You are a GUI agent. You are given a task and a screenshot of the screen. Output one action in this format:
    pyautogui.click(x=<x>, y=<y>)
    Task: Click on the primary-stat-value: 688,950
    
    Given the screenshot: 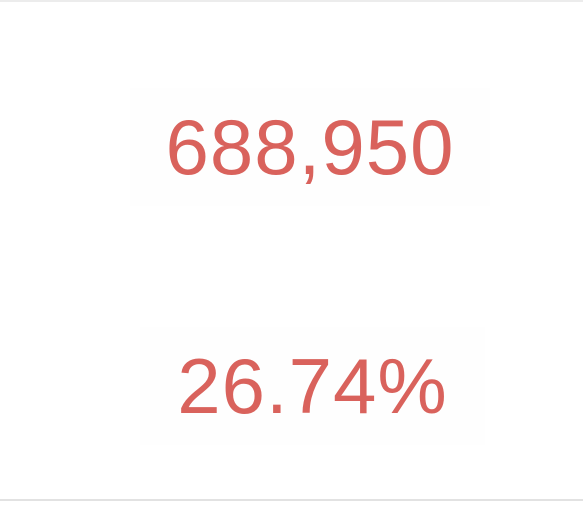 What is the action you would take?
    pyautogui.click(x=310, y=147)
    